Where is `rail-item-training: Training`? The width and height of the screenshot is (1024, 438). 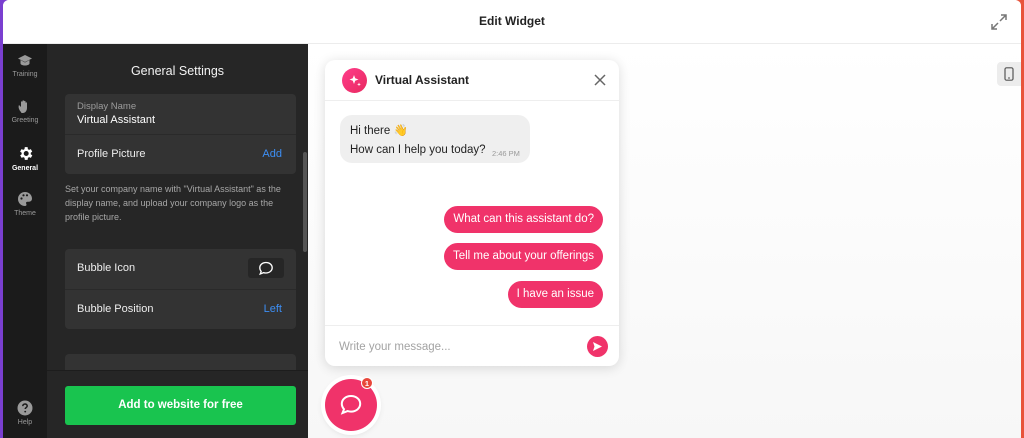
rail-item-training: Training is located at coordinates (25, 66).